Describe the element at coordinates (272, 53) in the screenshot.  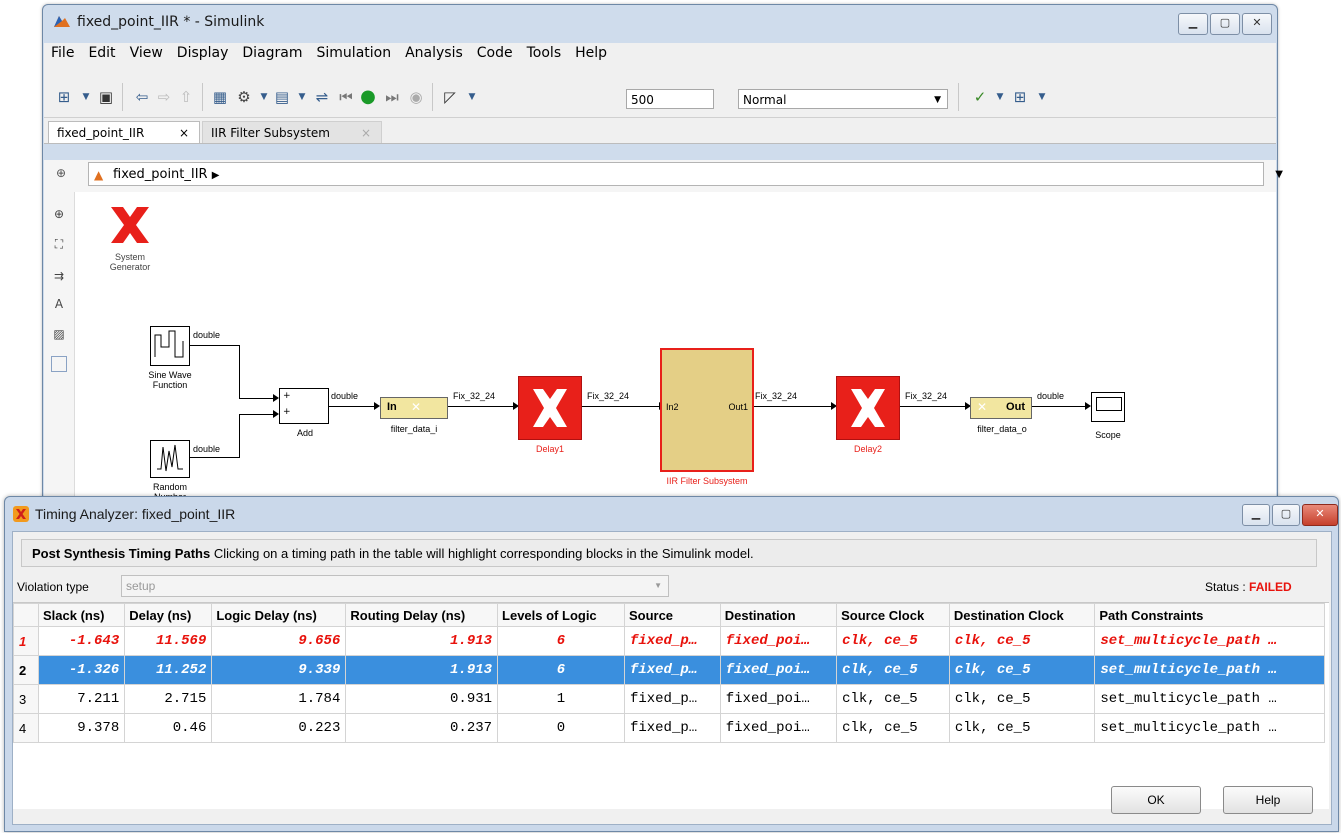
I see `menu-diagram: Diagram` at that location.